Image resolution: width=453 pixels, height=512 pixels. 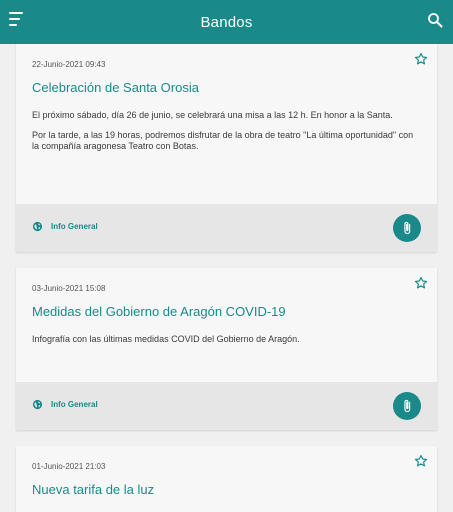 I want to click on bando-title: Nueva tarifa de la luz, so click(x=93, y=489).